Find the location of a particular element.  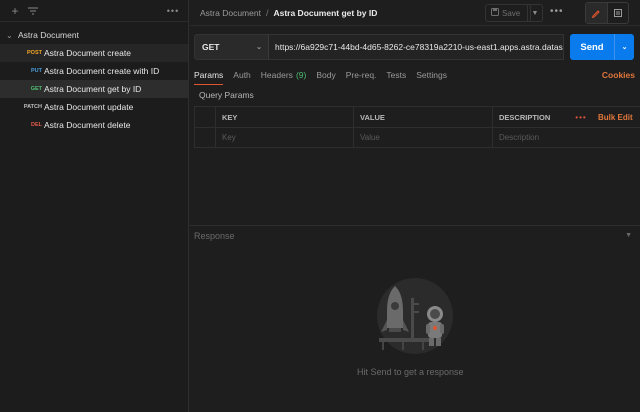

column-header-description: DESCRIPTION is located at coordinates (525, 117).